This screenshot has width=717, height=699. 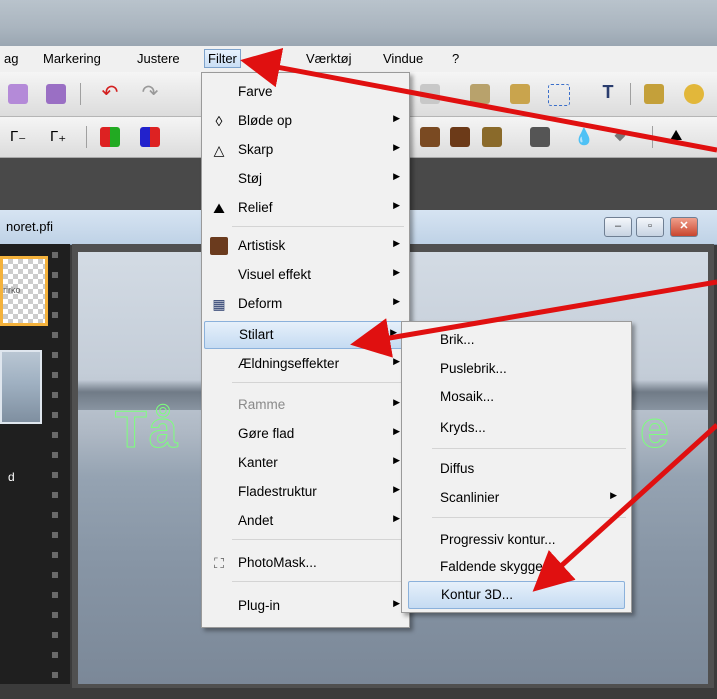 What do you see at coordinates (305, 405) in the screenshot?
I see `filter-item-ramme: Ramme ▶` at bounding box center [305, 405].